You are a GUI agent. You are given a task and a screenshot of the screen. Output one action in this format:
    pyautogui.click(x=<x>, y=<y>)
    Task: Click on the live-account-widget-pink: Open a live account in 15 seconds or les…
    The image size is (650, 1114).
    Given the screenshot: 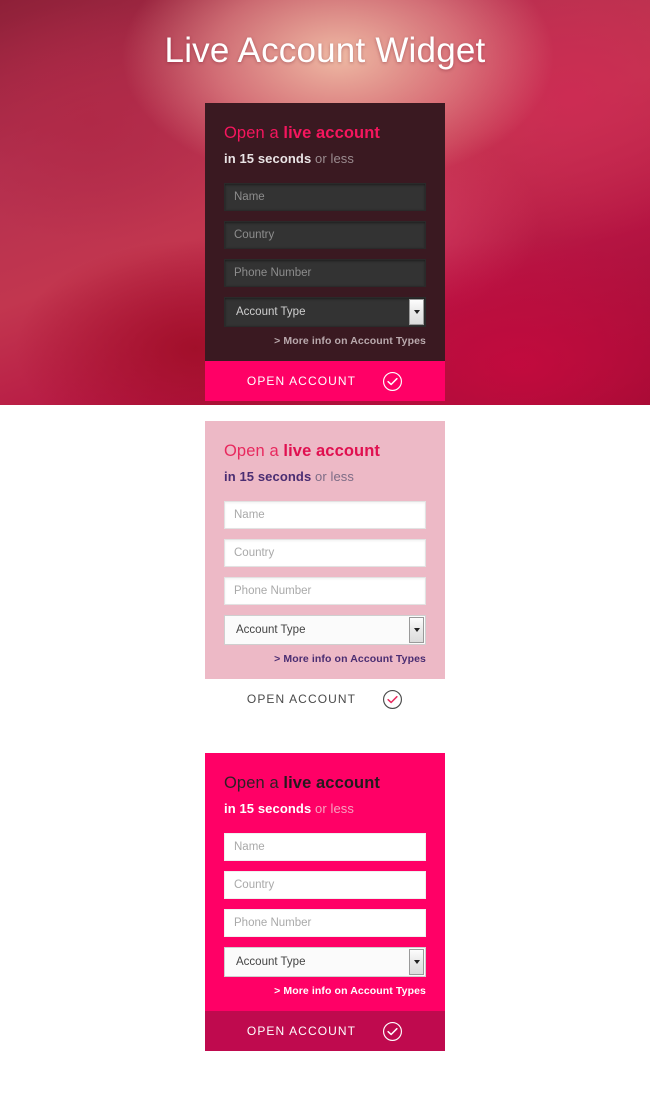 What is the action you would take?
    pyautogui.click(x=325, y=902)
    